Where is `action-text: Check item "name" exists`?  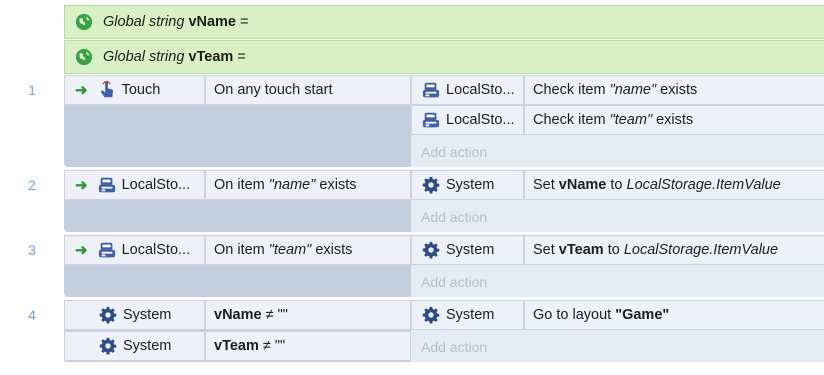
action-text: Check item "name" exists is located at coordinates (674, 90).